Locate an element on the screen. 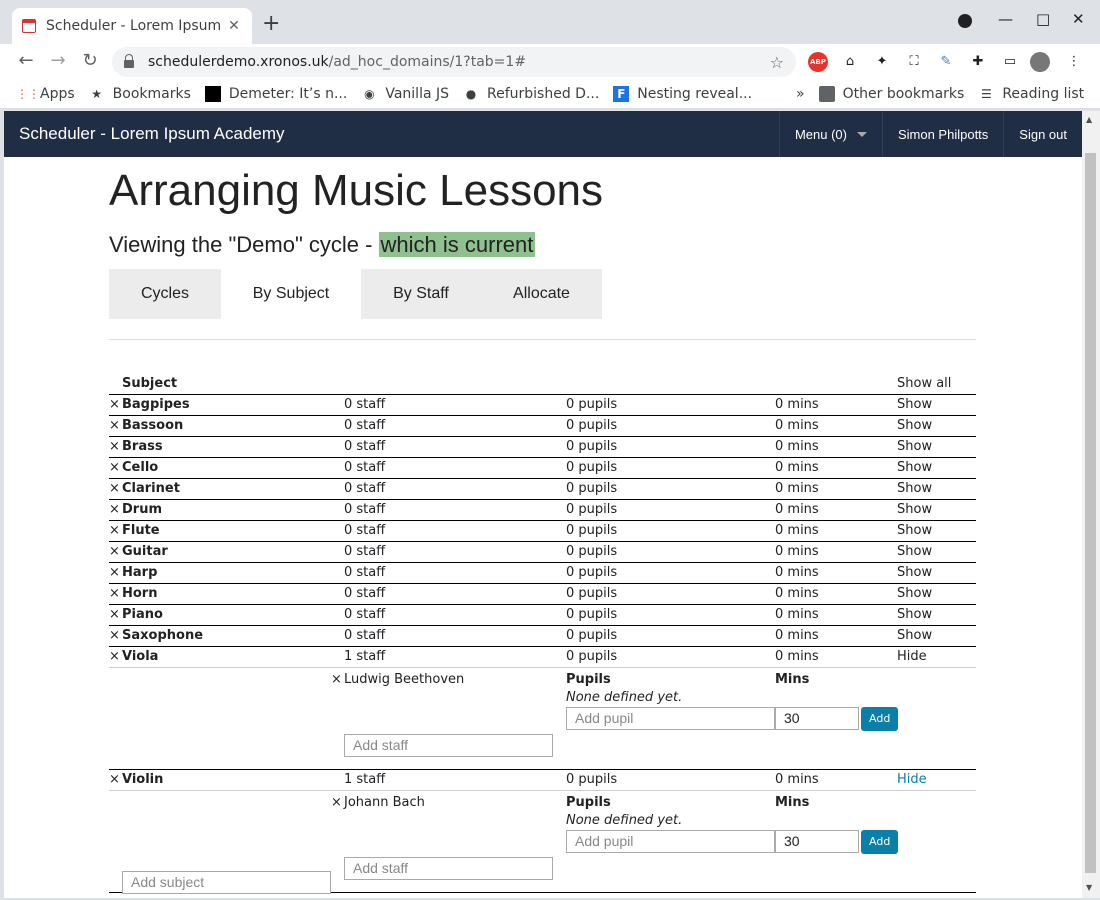 This screenshot has height=900, width=1100. table-row: × Cello 0 staff 0 pupils 0 mins Show is located at coordinates (542, 468).